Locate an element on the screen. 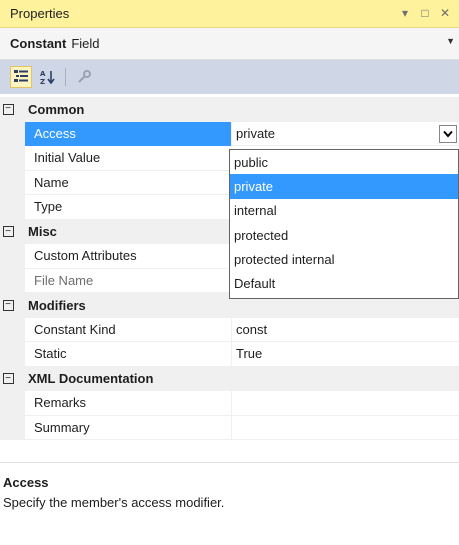  svg-text: A is located at coordinates (43, 74).